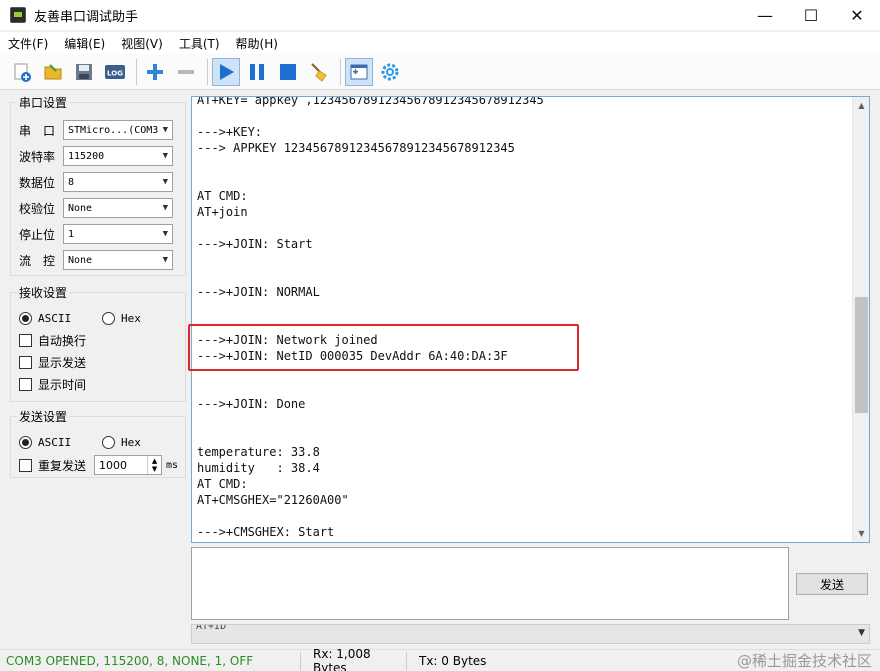  What do you see at coordinates (199, 43) in the screenshot?
I see `menu-tools: 工具(T)` at bounding box center [199, 43].